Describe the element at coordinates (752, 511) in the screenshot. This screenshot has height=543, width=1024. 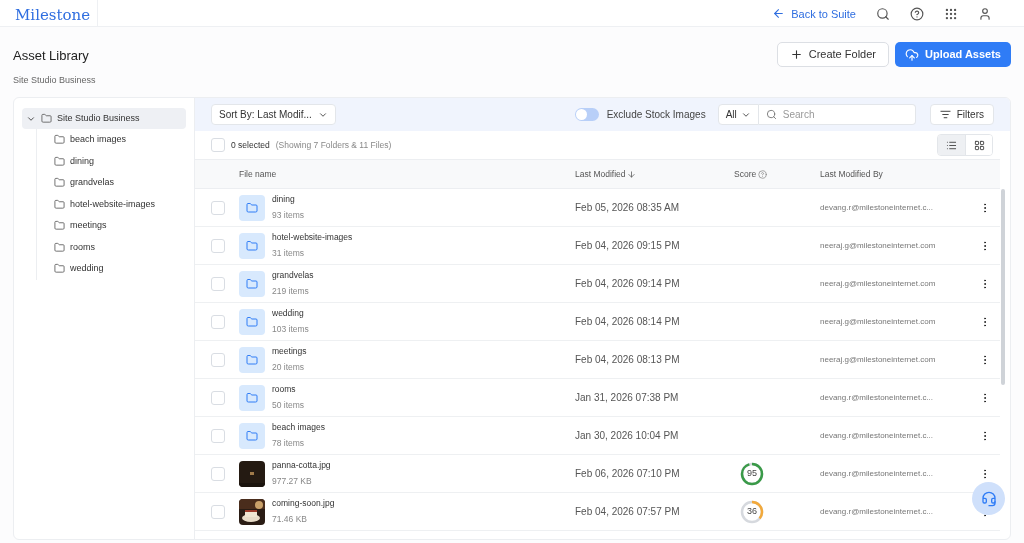
I see `score-value: 36` at that location.